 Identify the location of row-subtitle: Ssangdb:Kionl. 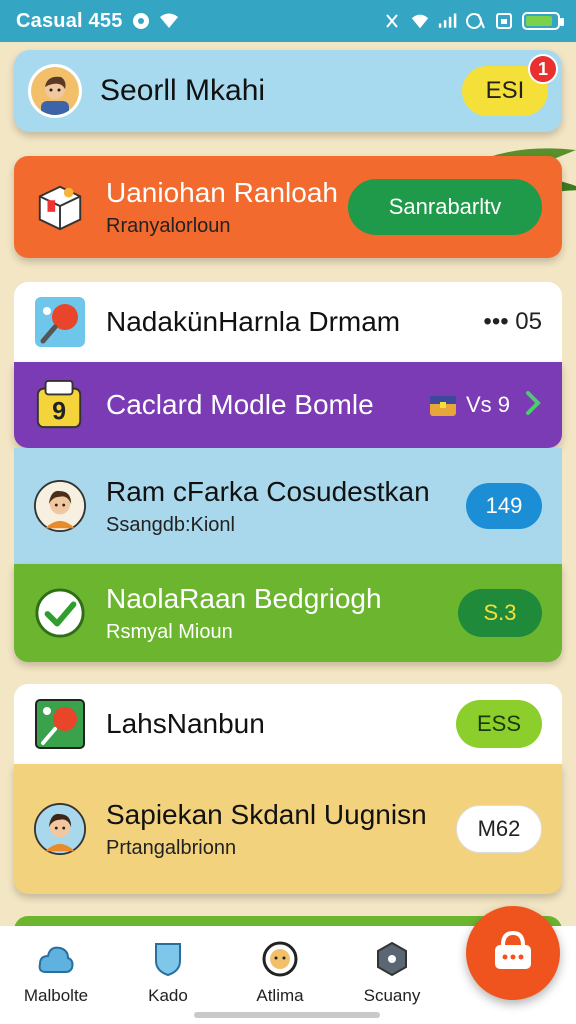
(170, 524).